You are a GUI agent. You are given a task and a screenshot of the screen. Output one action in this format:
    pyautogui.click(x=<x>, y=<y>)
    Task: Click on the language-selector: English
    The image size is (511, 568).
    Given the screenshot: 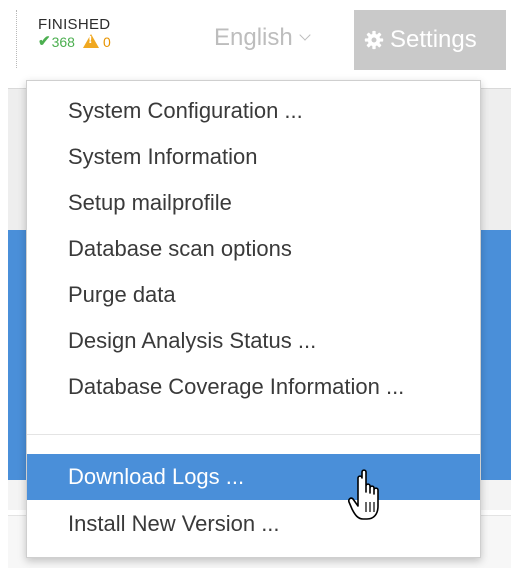 What is the action you would take?
    pyautogui.click(x=262, y=38)
    